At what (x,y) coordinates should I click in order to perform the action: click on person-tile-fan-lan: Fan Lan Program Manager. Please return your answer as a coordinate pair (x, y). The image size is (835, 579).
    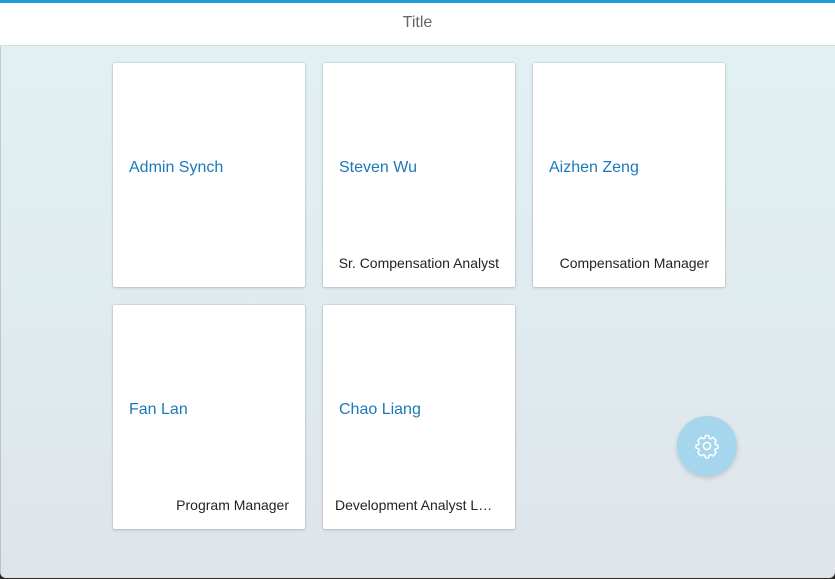
    Looking at the image, I should click on (209, 417).